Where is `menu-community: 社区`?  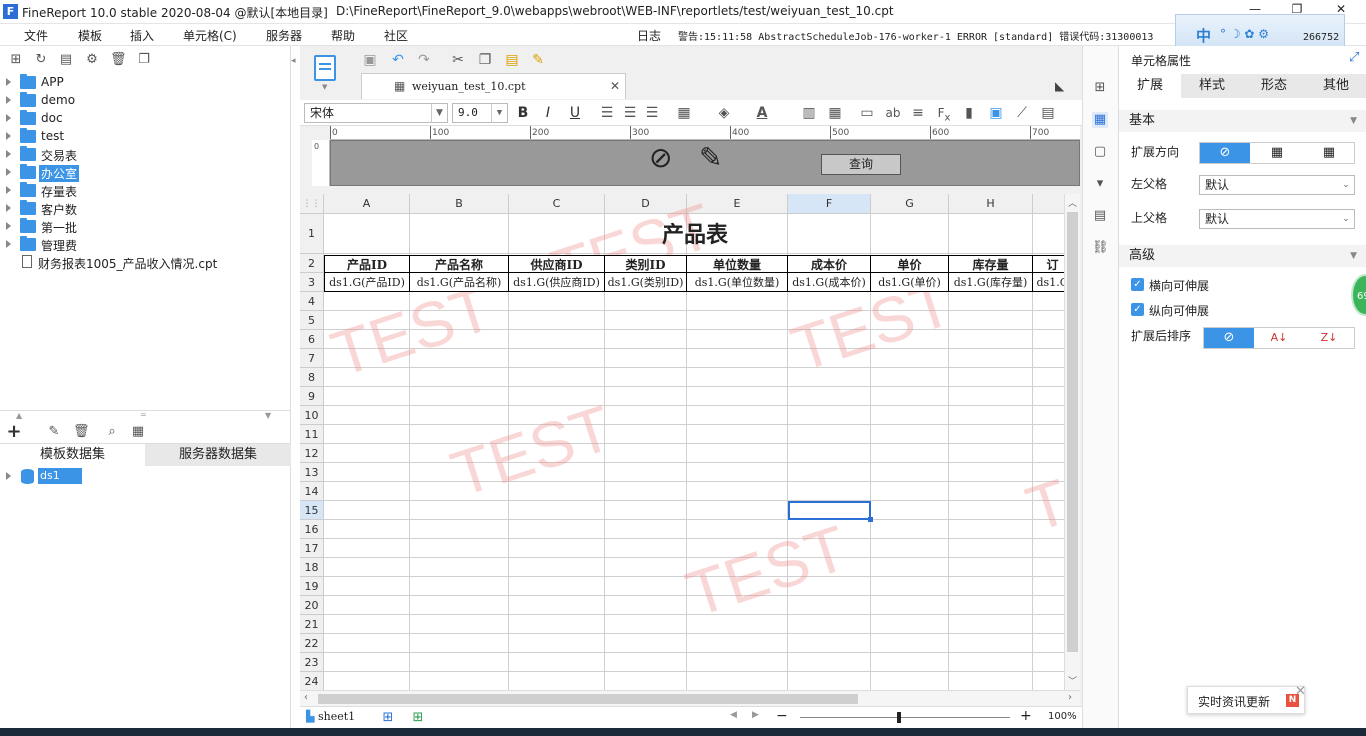
menu-community: 社区 is located at coordinates (396, 35).